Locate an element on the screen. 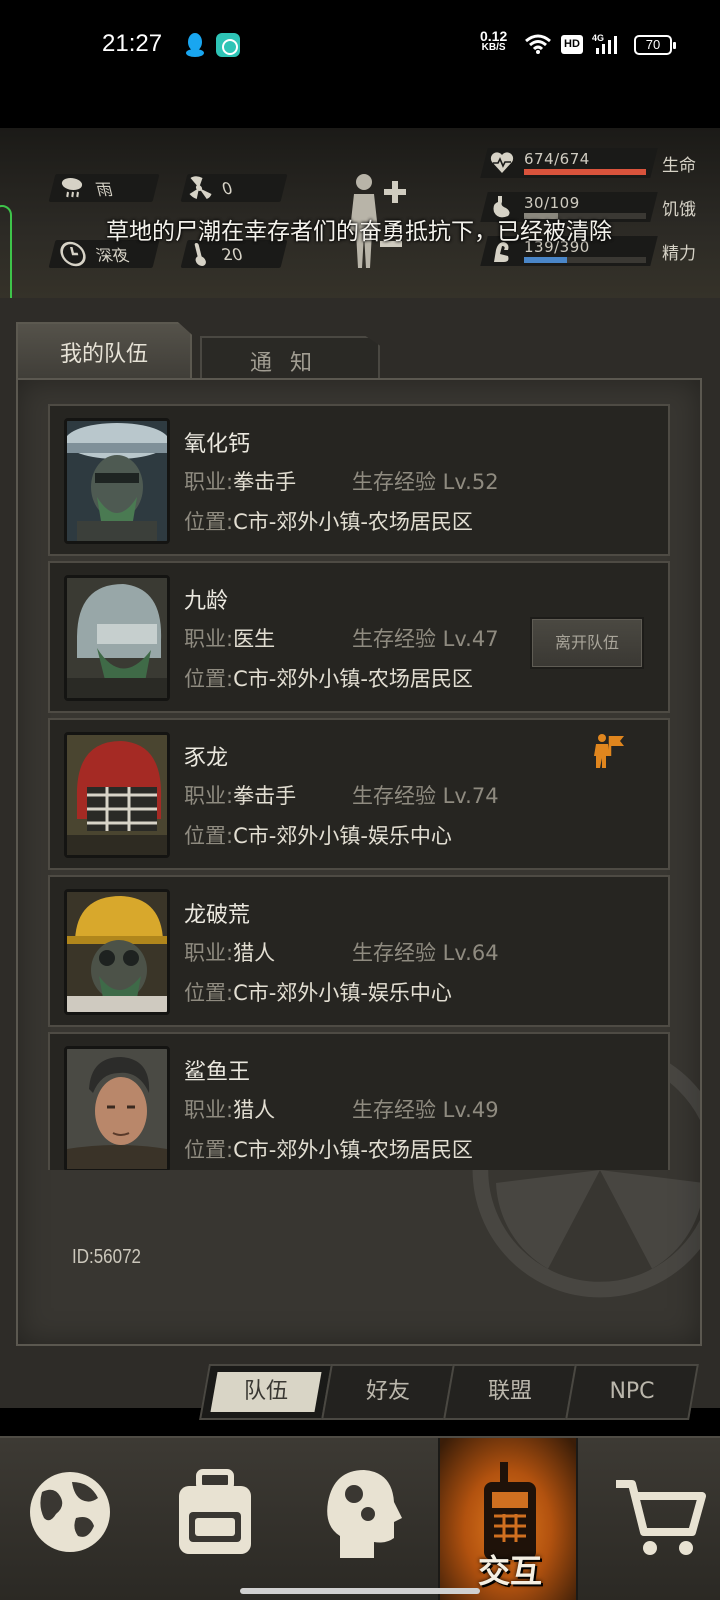  svg-text: 4G is located at coordinates (598, 38).